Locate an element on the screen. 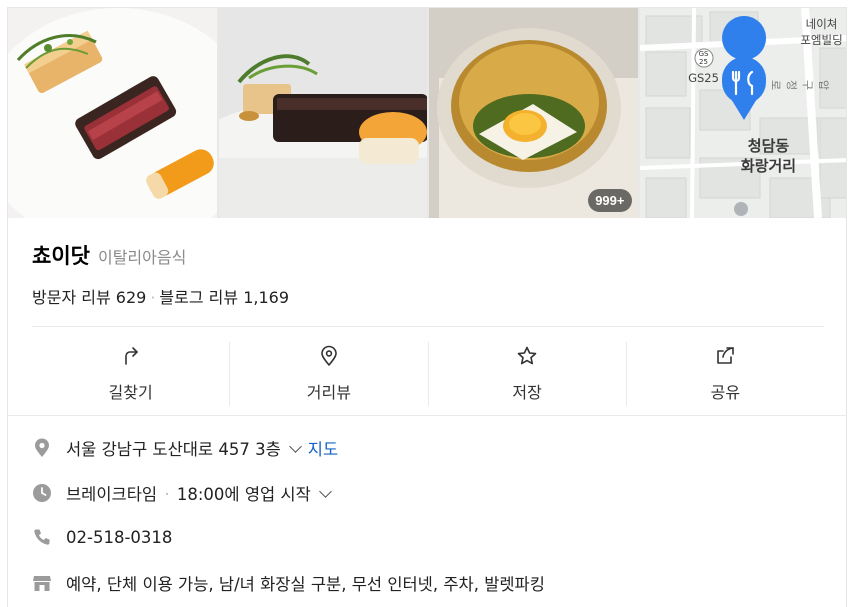 This screenshot has height=607, width=861. store-icon is located at coordinates (42, 583).